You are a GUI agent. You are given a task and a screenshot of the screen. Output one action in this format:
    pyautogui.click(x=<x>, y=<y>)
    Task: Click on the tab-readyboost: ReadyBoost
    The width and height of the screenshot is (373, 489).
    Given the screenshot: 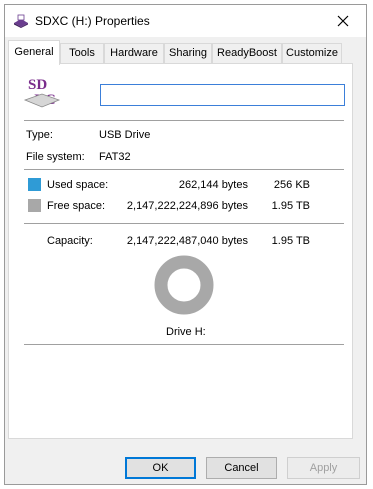 What is the action you would take?
    pyautogui.click(x=247, y=53)
    